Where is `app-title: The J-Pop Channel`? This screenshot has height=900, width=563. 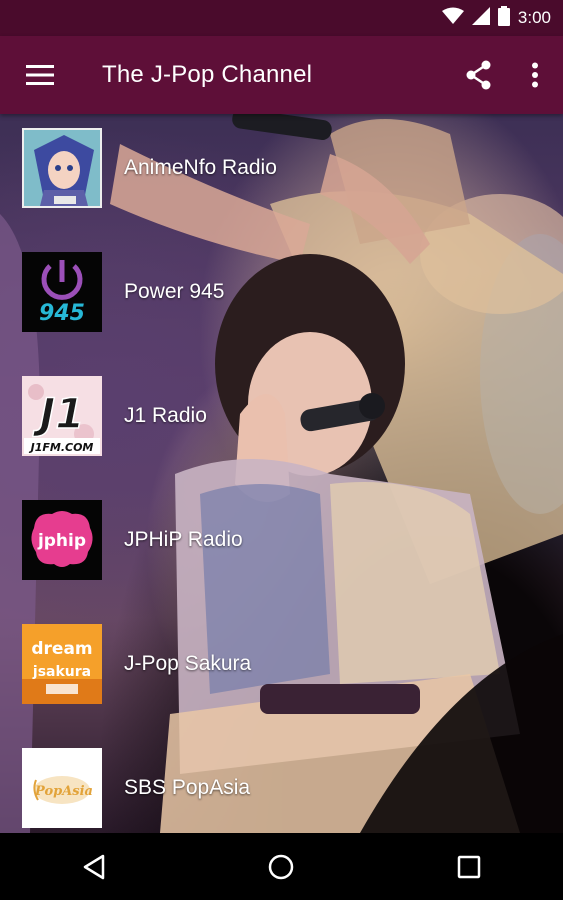
app-title: The J-Pop Channel is located at coordinates (207, 74).